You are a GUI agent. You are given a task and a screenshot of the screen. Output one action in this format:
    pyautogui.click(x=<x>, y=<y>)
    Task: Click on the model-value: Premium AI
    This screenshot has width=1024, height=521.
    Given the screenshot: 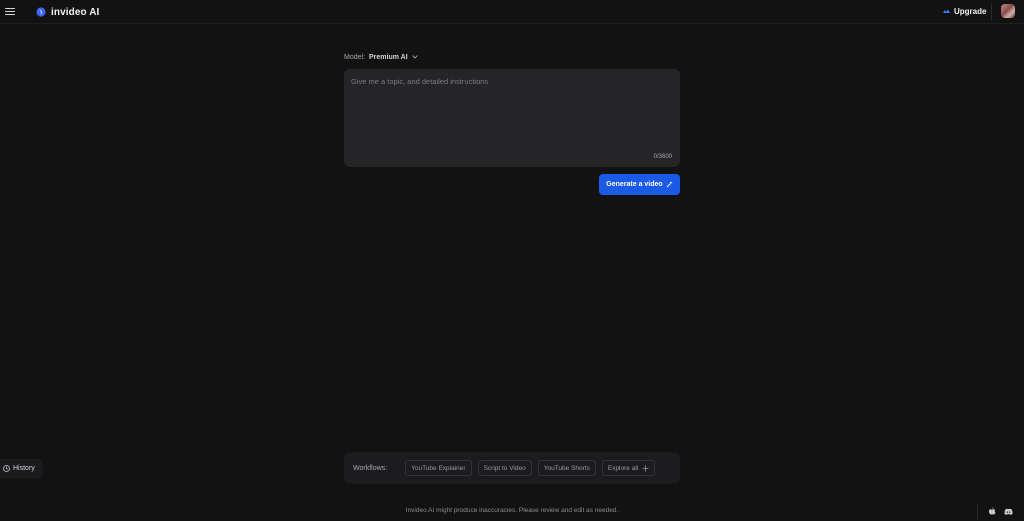 What is the action you would take?
    pyautogui.click(x=388, y=57)
    